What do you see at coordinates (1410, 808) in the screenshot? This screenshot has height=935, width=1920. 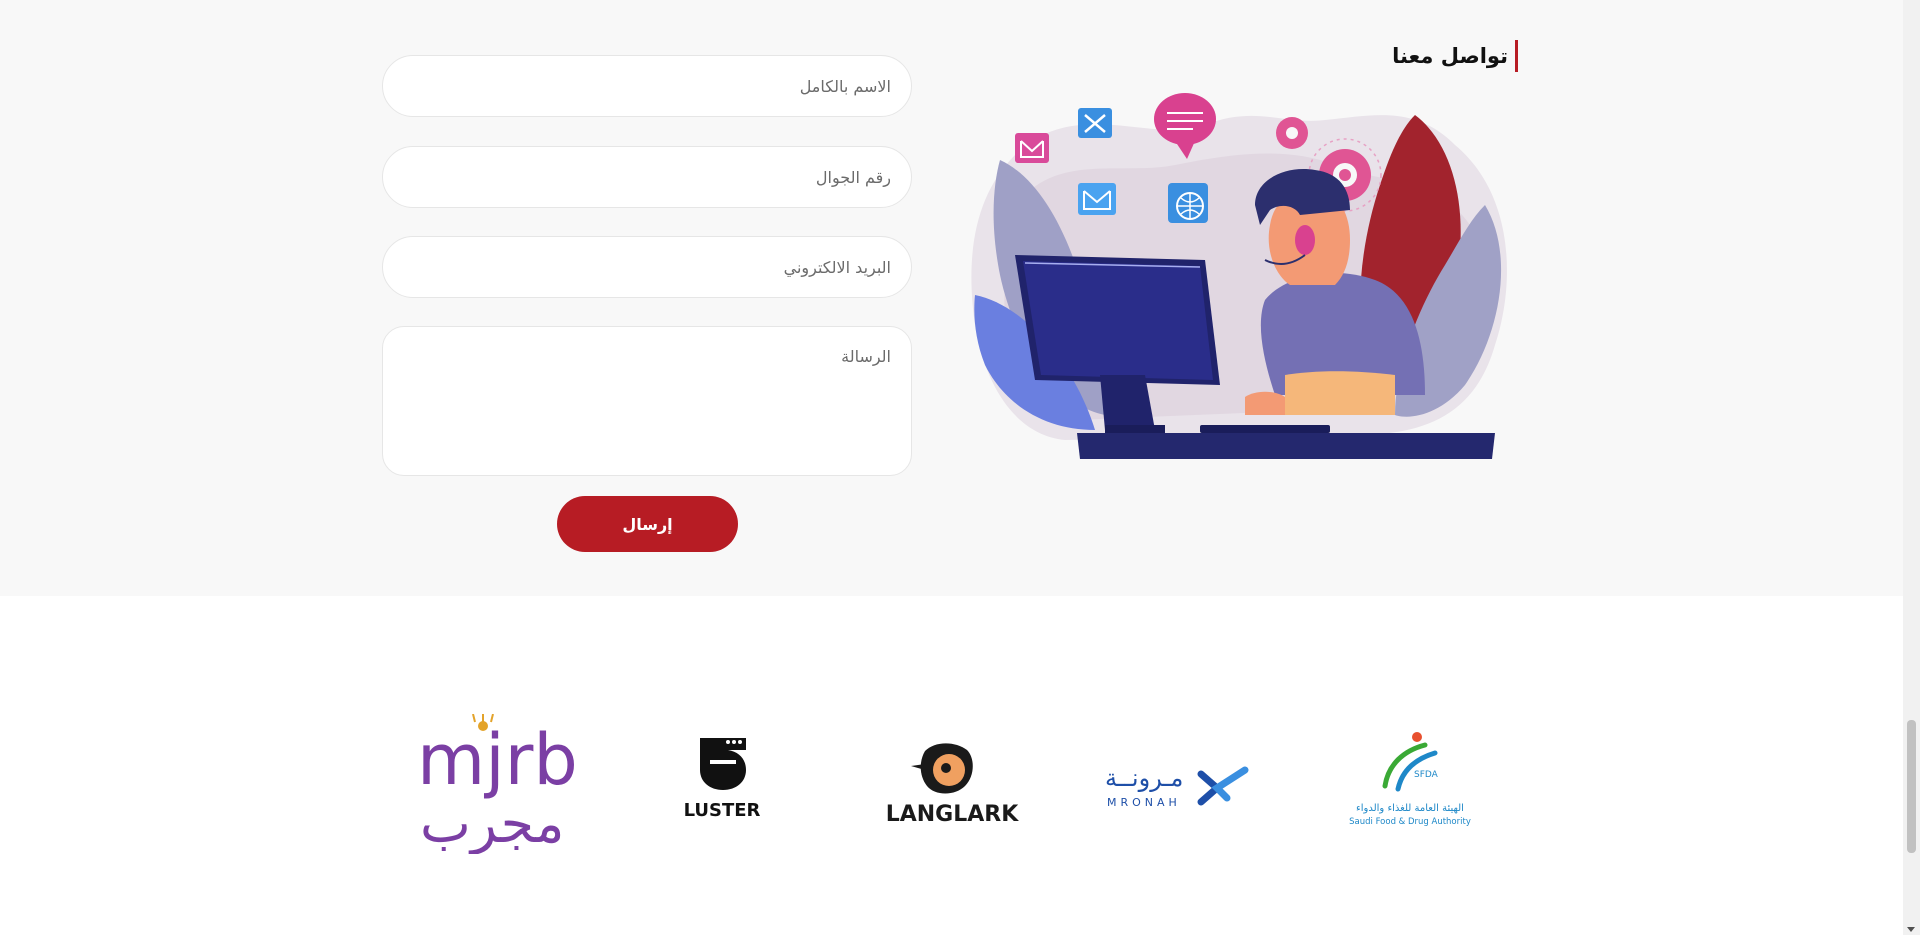 I see `sfda-logo-arabic: الهيئة العامة للغذاء والدواء` at bounding box center [1410, 808].